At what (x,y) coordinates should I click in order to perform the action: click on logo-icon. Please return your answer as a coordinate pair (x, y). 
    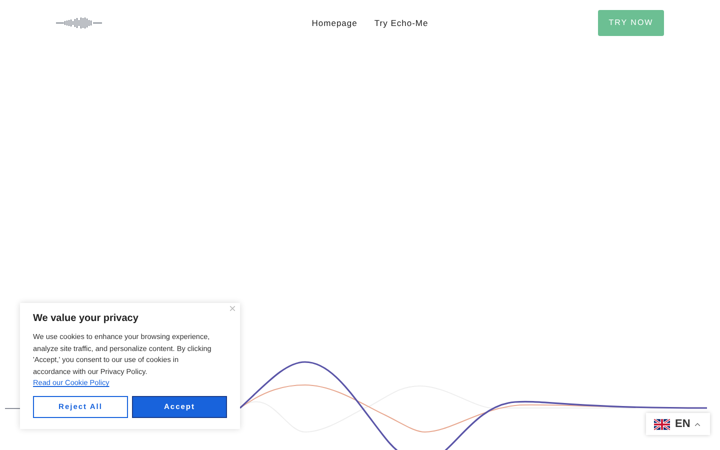
    Looking at the image, I should click on (79, 23).